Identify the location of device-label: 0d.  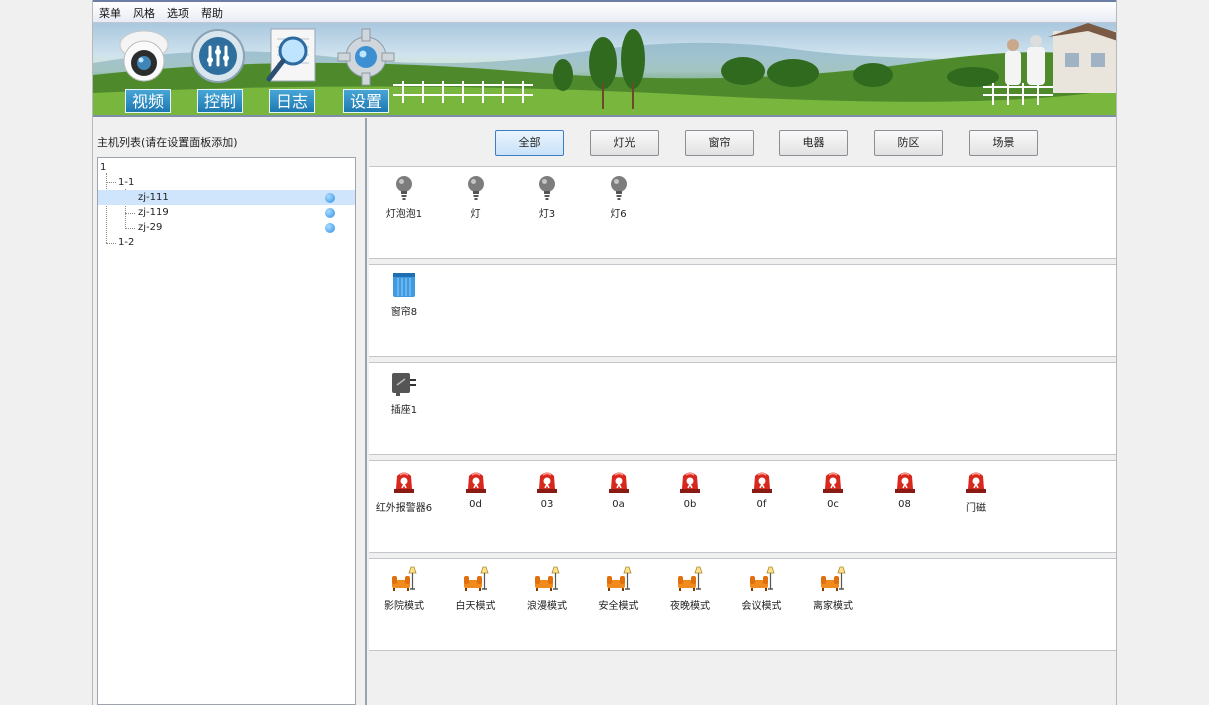
(475, 504).